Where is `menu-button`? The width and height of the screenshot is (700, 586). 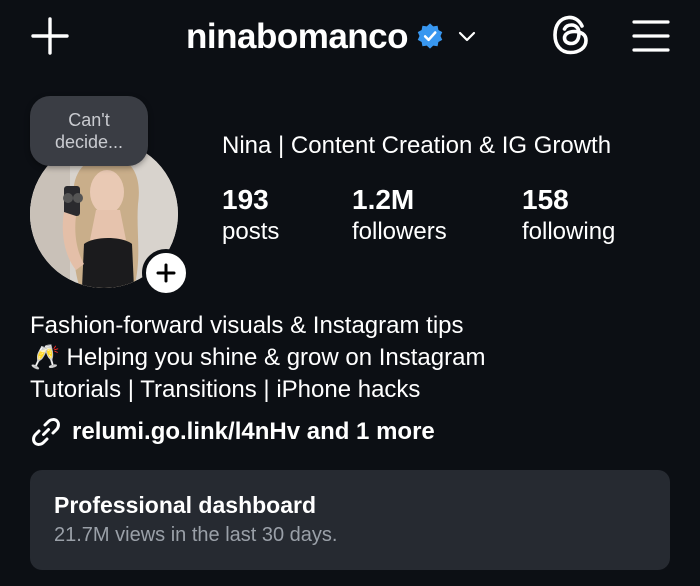
menu-button is located at coordinates (651, 36).